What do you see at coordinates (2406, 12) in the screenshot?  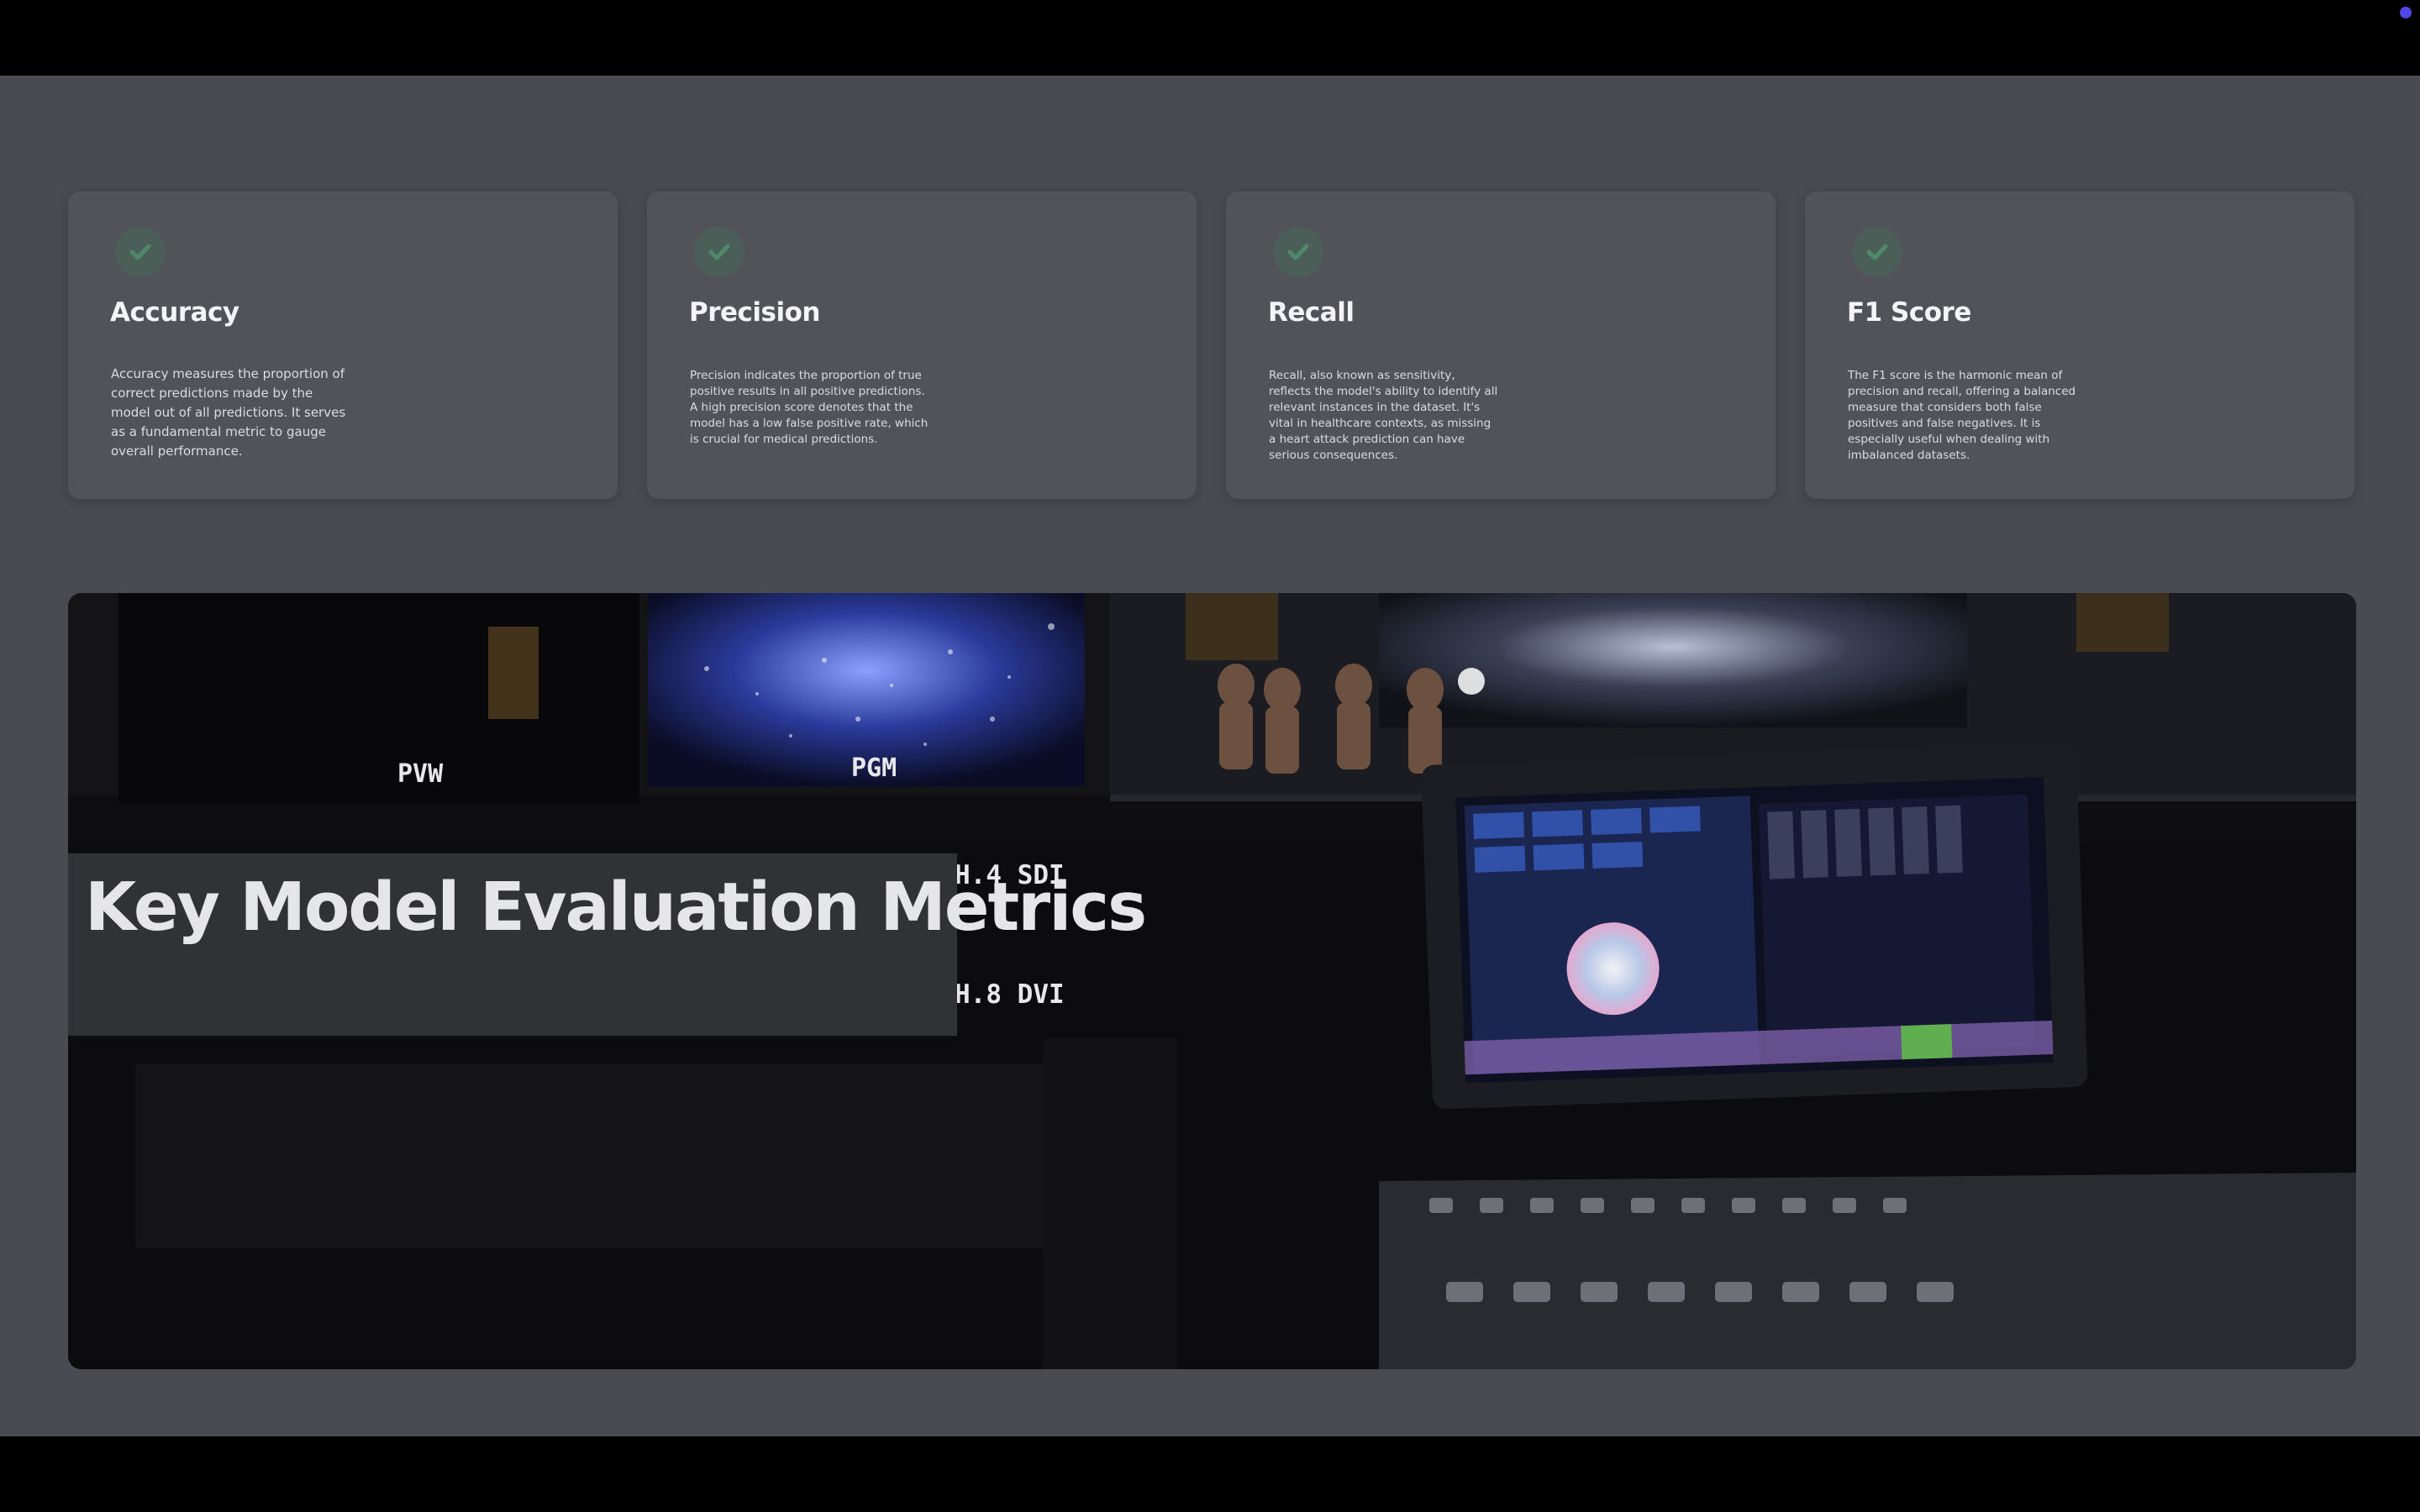 I see `status-dot` at bounding box center [2406, 12].